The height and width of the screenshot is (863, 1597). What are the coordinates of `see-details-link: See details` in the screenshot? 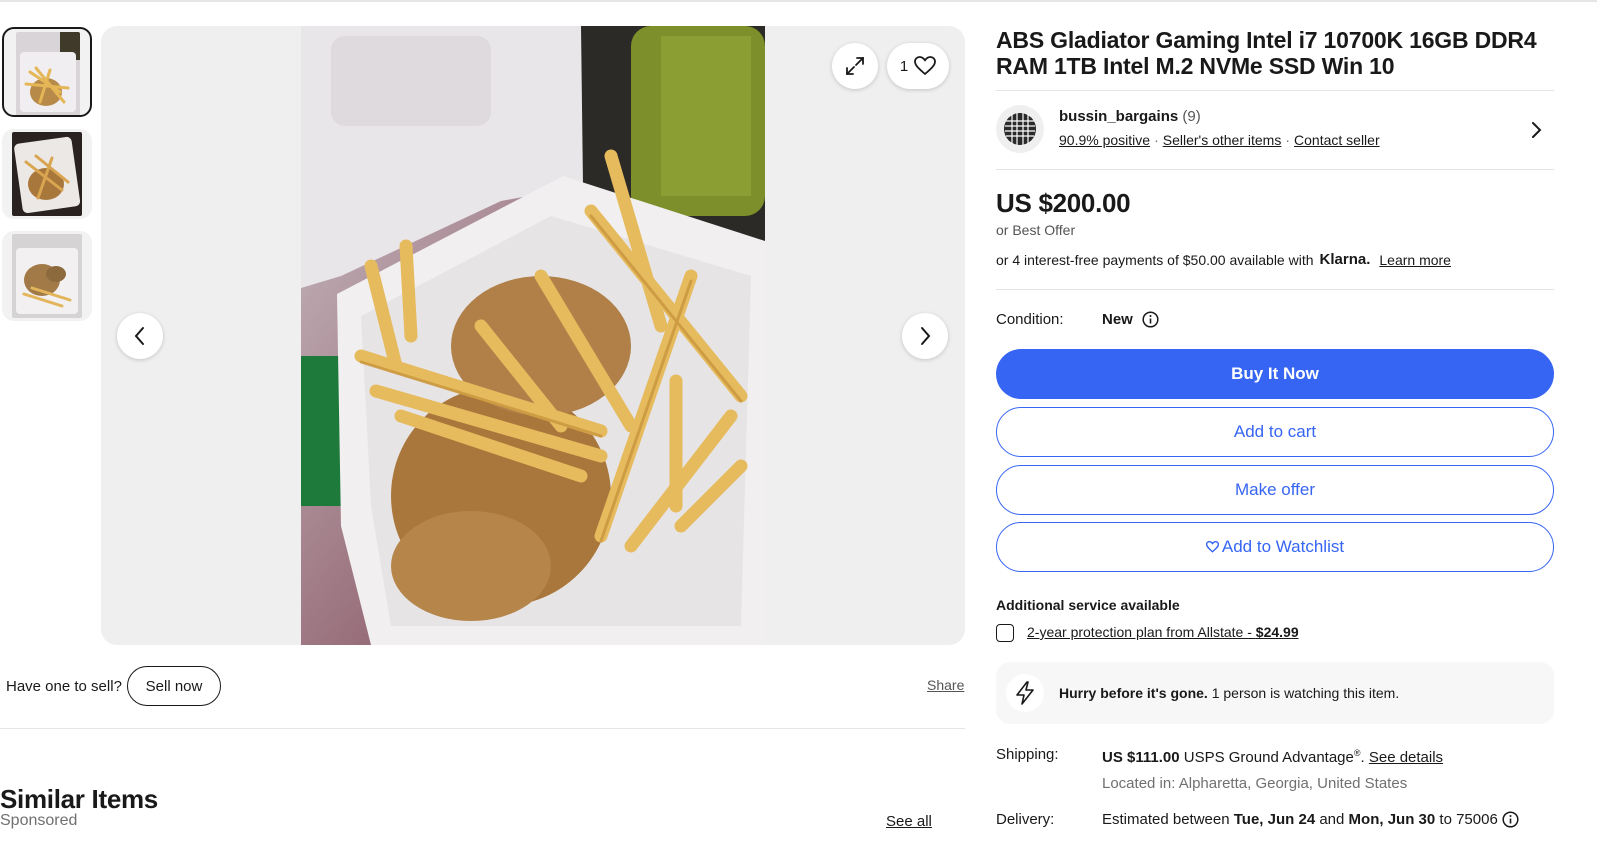 It's located at (1406, 757).